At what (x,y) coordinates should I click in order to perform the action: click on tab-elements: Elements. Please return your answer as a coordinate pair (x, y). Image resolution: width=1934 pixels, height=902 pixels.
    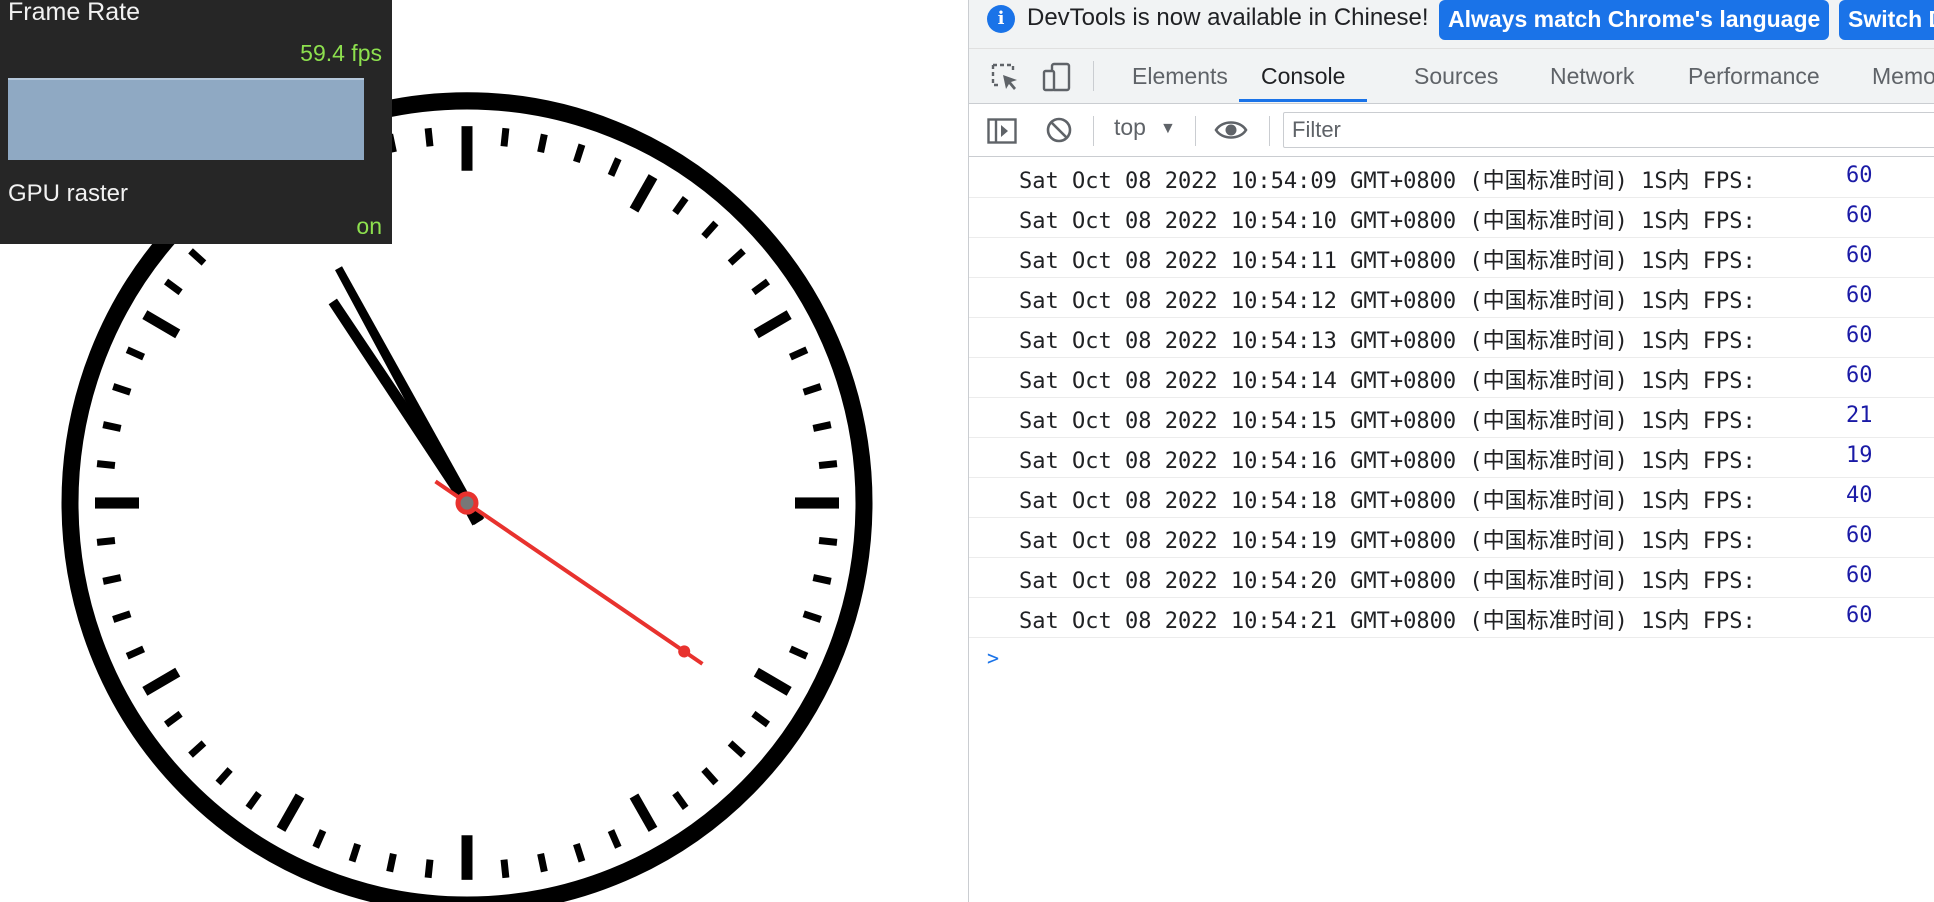
    Looking at the image, I should click on (1180, 75).